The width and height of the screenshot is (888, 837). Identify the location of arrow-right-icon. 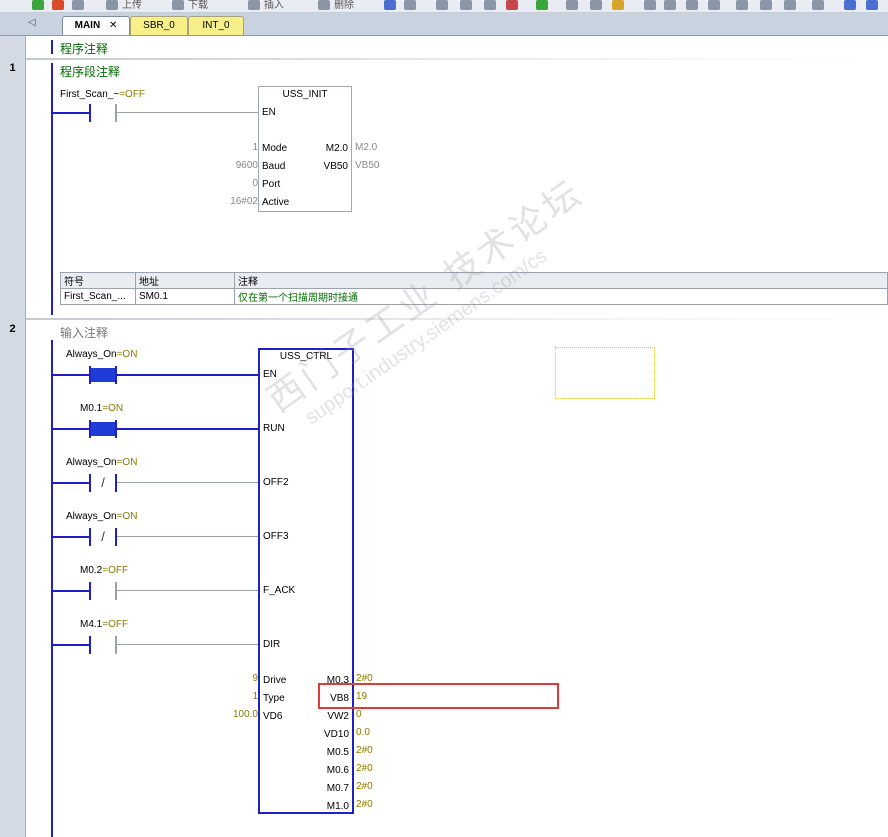
(714, 5).